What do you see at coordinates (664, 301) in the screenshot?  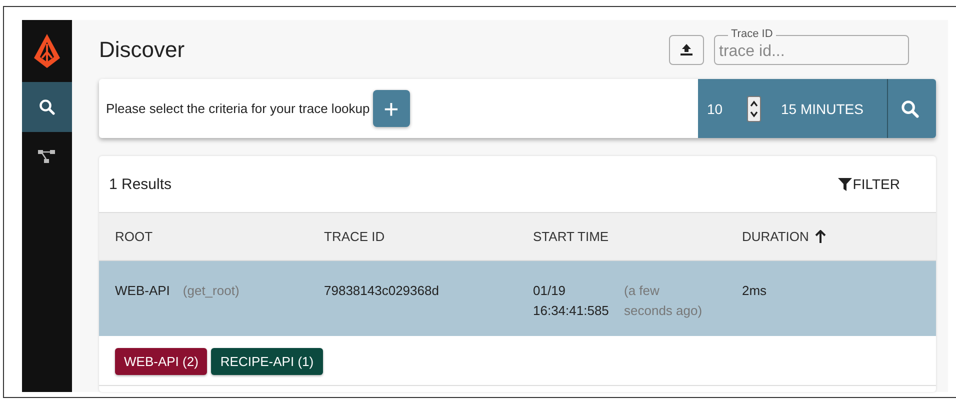 I see `relative-time: (a few seconds ago)` at bounding box center [664, 301].